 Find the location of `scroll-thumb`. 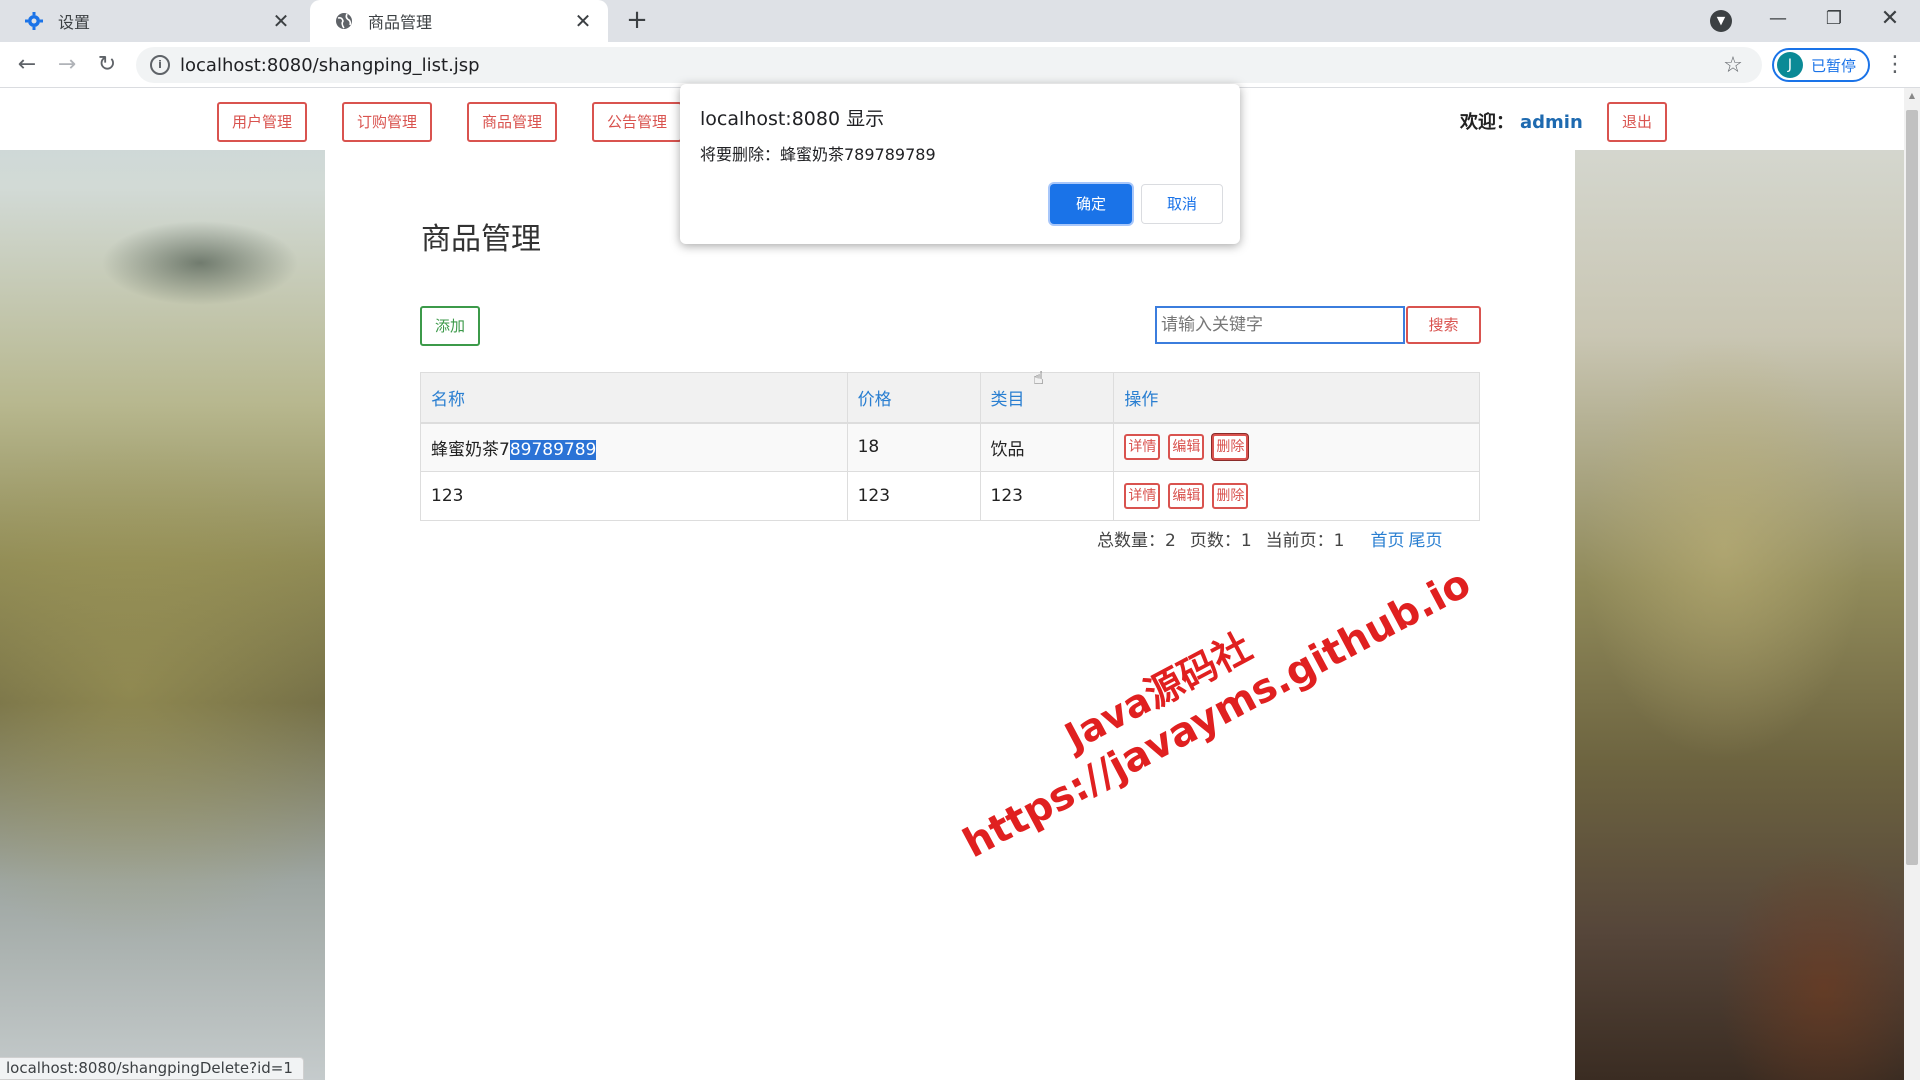

scroll-thumb is located at coordinates (1912, 487).